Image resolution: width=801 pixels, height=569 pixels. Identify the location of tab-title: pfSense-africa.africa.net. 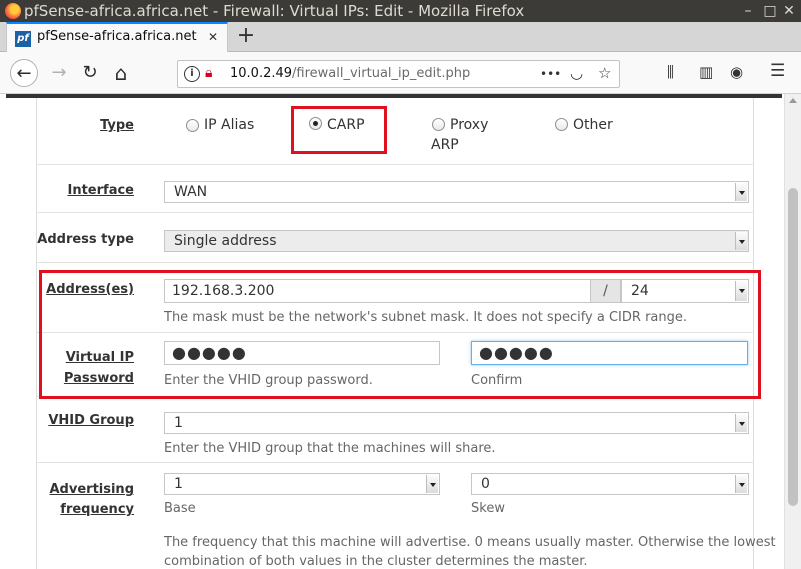
(117, 36).